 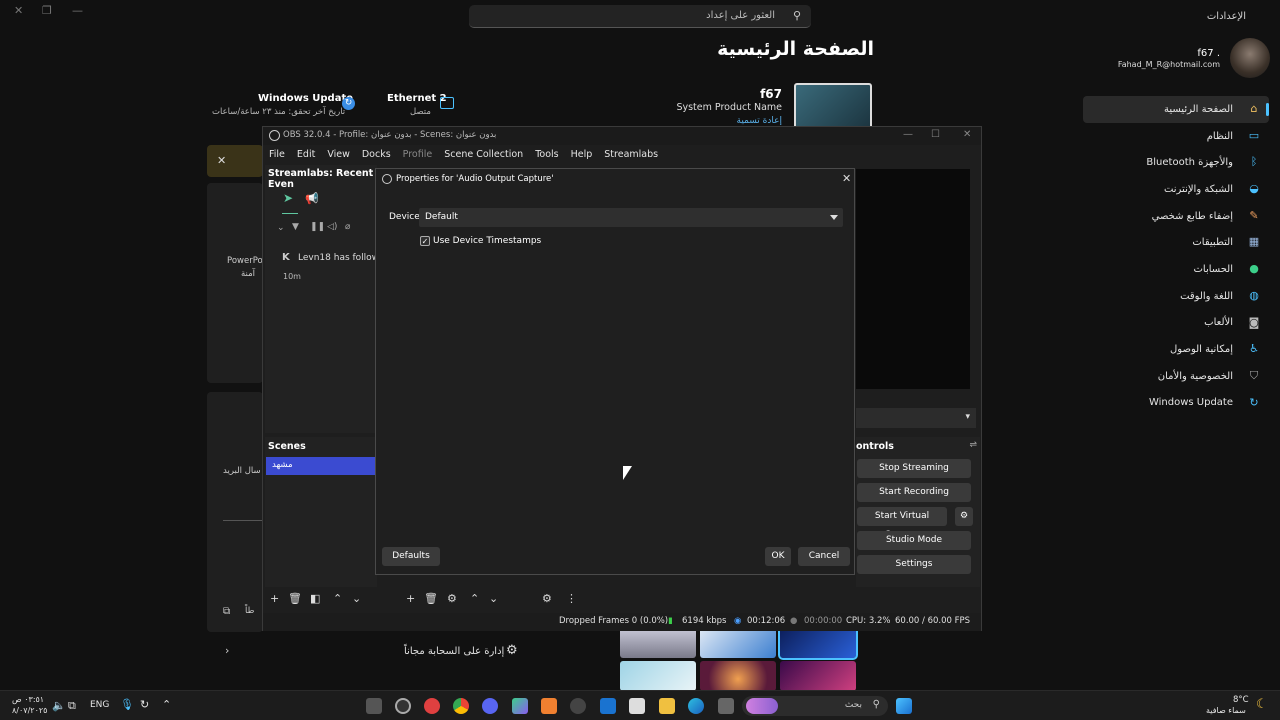 I want to click on virtual-camera-settings-button: ⚙, so click(x=964, y=516).